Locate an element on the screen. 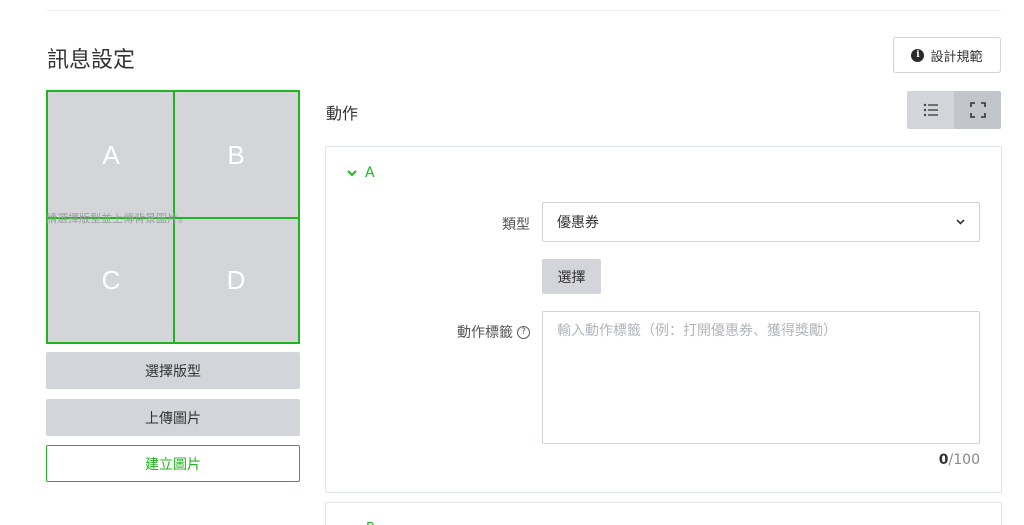  view-toggle is located at coordinates (954, 110).